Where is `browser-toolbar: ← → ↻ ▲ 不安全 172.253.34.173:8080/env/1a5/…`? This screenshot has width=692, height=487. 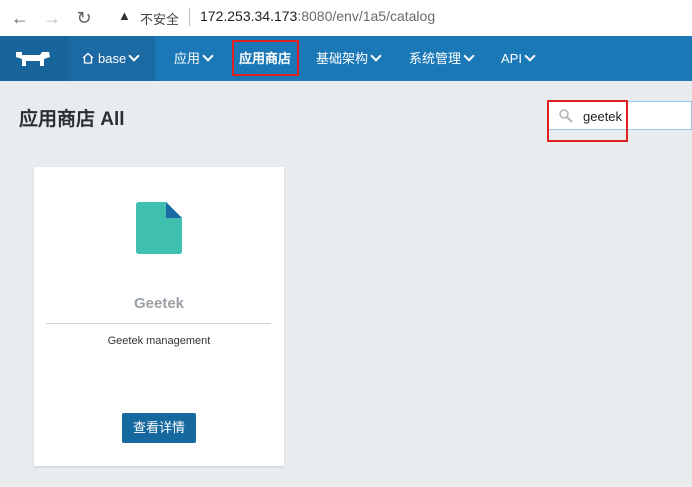
browser-toolbar: ← → ↻ ▲ 不安全 172.253.34.173:8080/env/1a5/… is located at coordinates (346, 18).